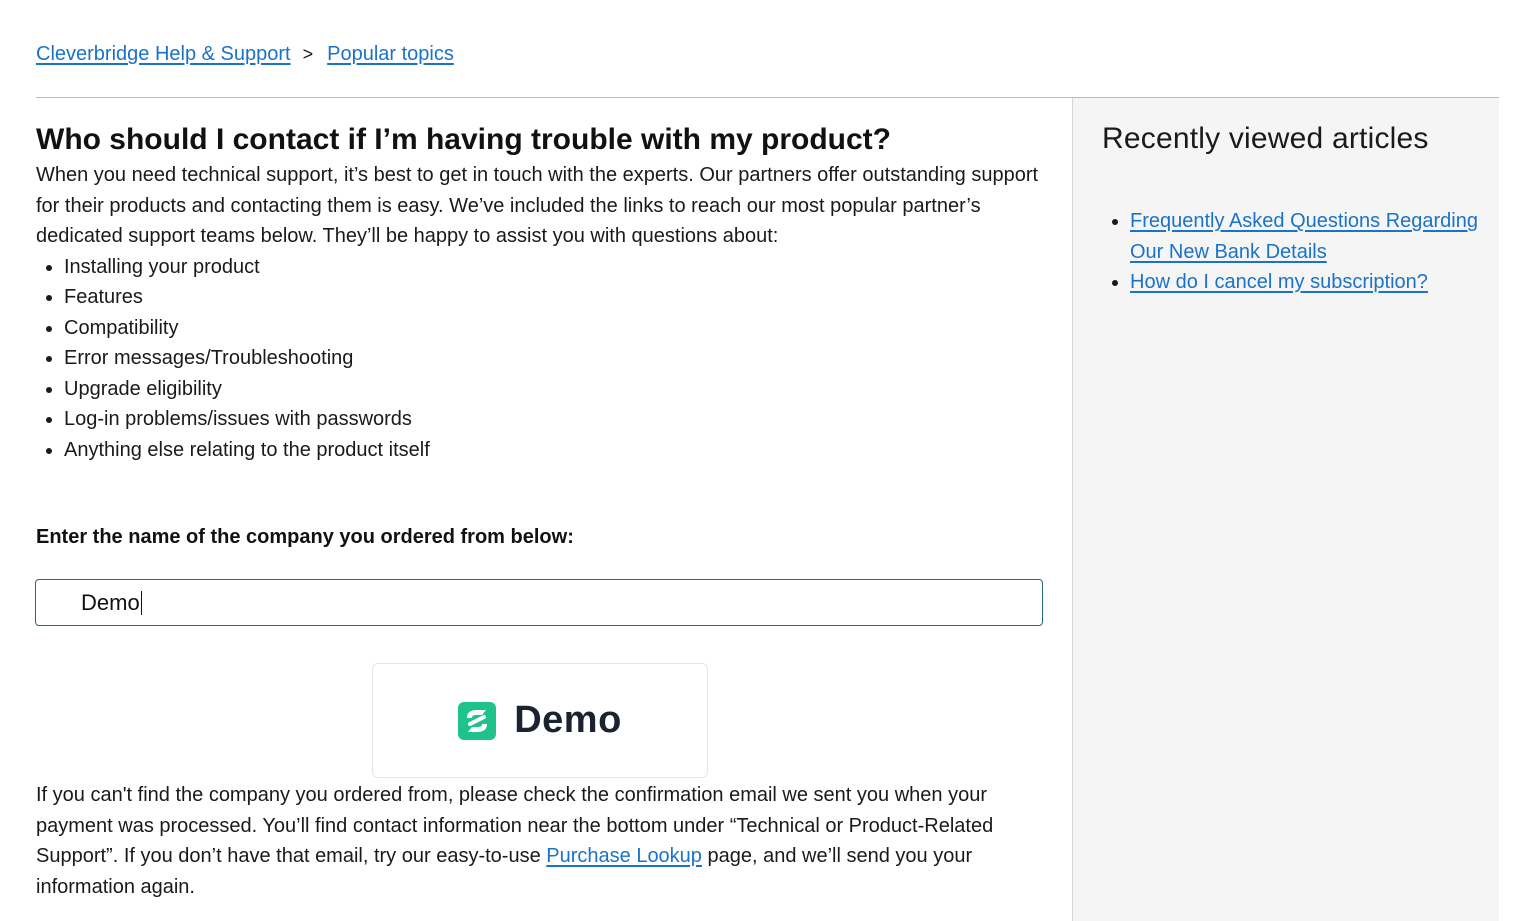 This screenshot has height=921, width=1528. Describe the element at coordinates (1265, 138) in the screenshot. I see `sidebar-title: Recently viewed articles` at that location.